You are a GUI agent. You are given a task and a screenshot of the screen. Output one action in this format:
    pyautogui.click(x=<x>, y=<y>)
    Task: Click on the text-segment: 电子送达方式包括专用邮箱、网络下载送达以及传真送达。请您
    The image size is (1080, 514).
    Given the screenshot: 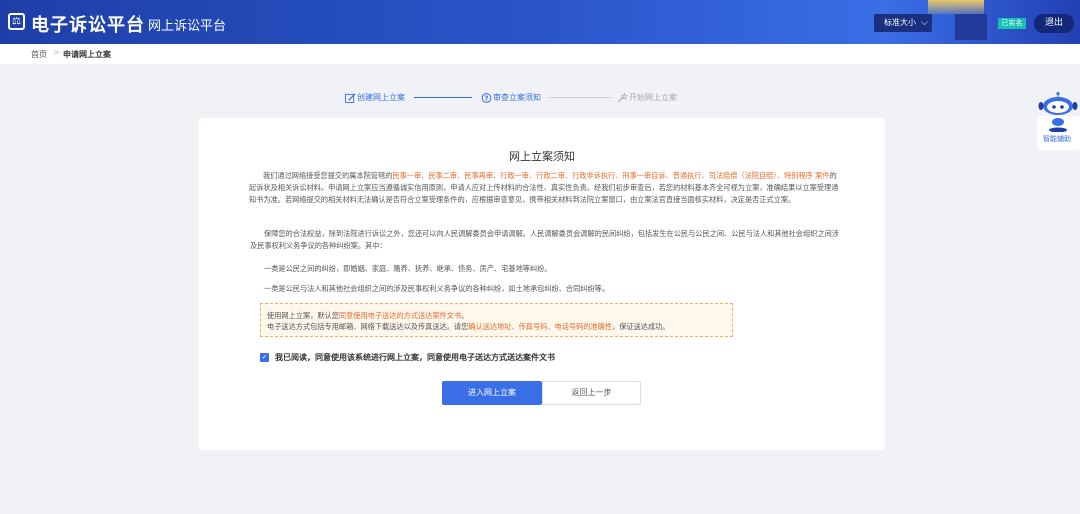 What is the action you would take?
    pyautogui.click(x=368, y=326)
    